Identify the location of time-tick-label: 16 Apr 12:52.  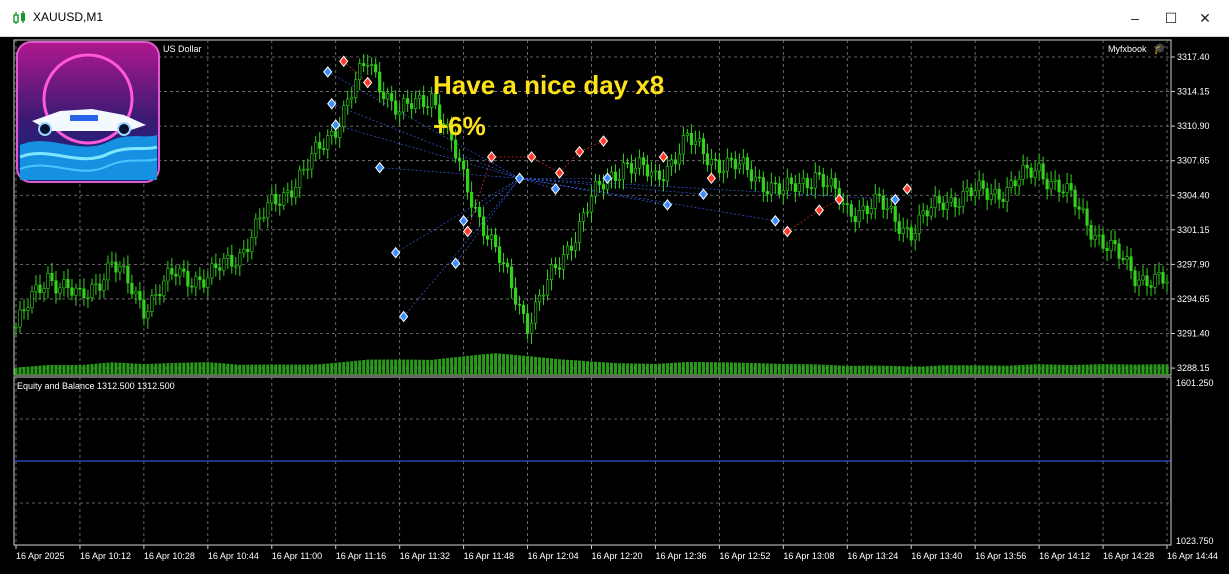
(744, 556).